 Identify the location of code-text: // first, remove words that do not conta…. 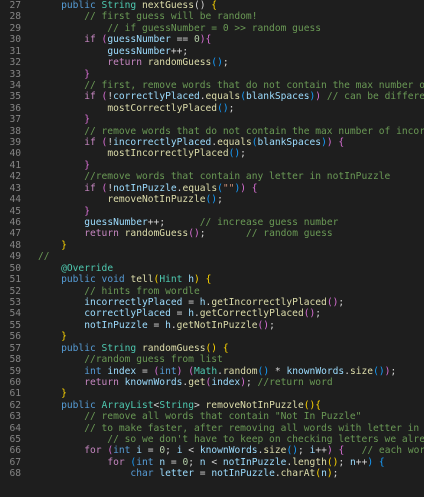
(231, 85).